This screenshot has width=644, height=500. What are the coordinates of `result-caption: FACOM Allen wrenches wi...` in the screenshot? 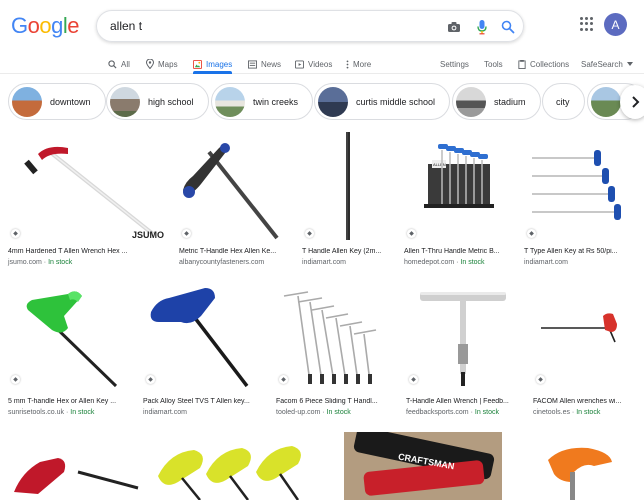 It's located at (583, 401).